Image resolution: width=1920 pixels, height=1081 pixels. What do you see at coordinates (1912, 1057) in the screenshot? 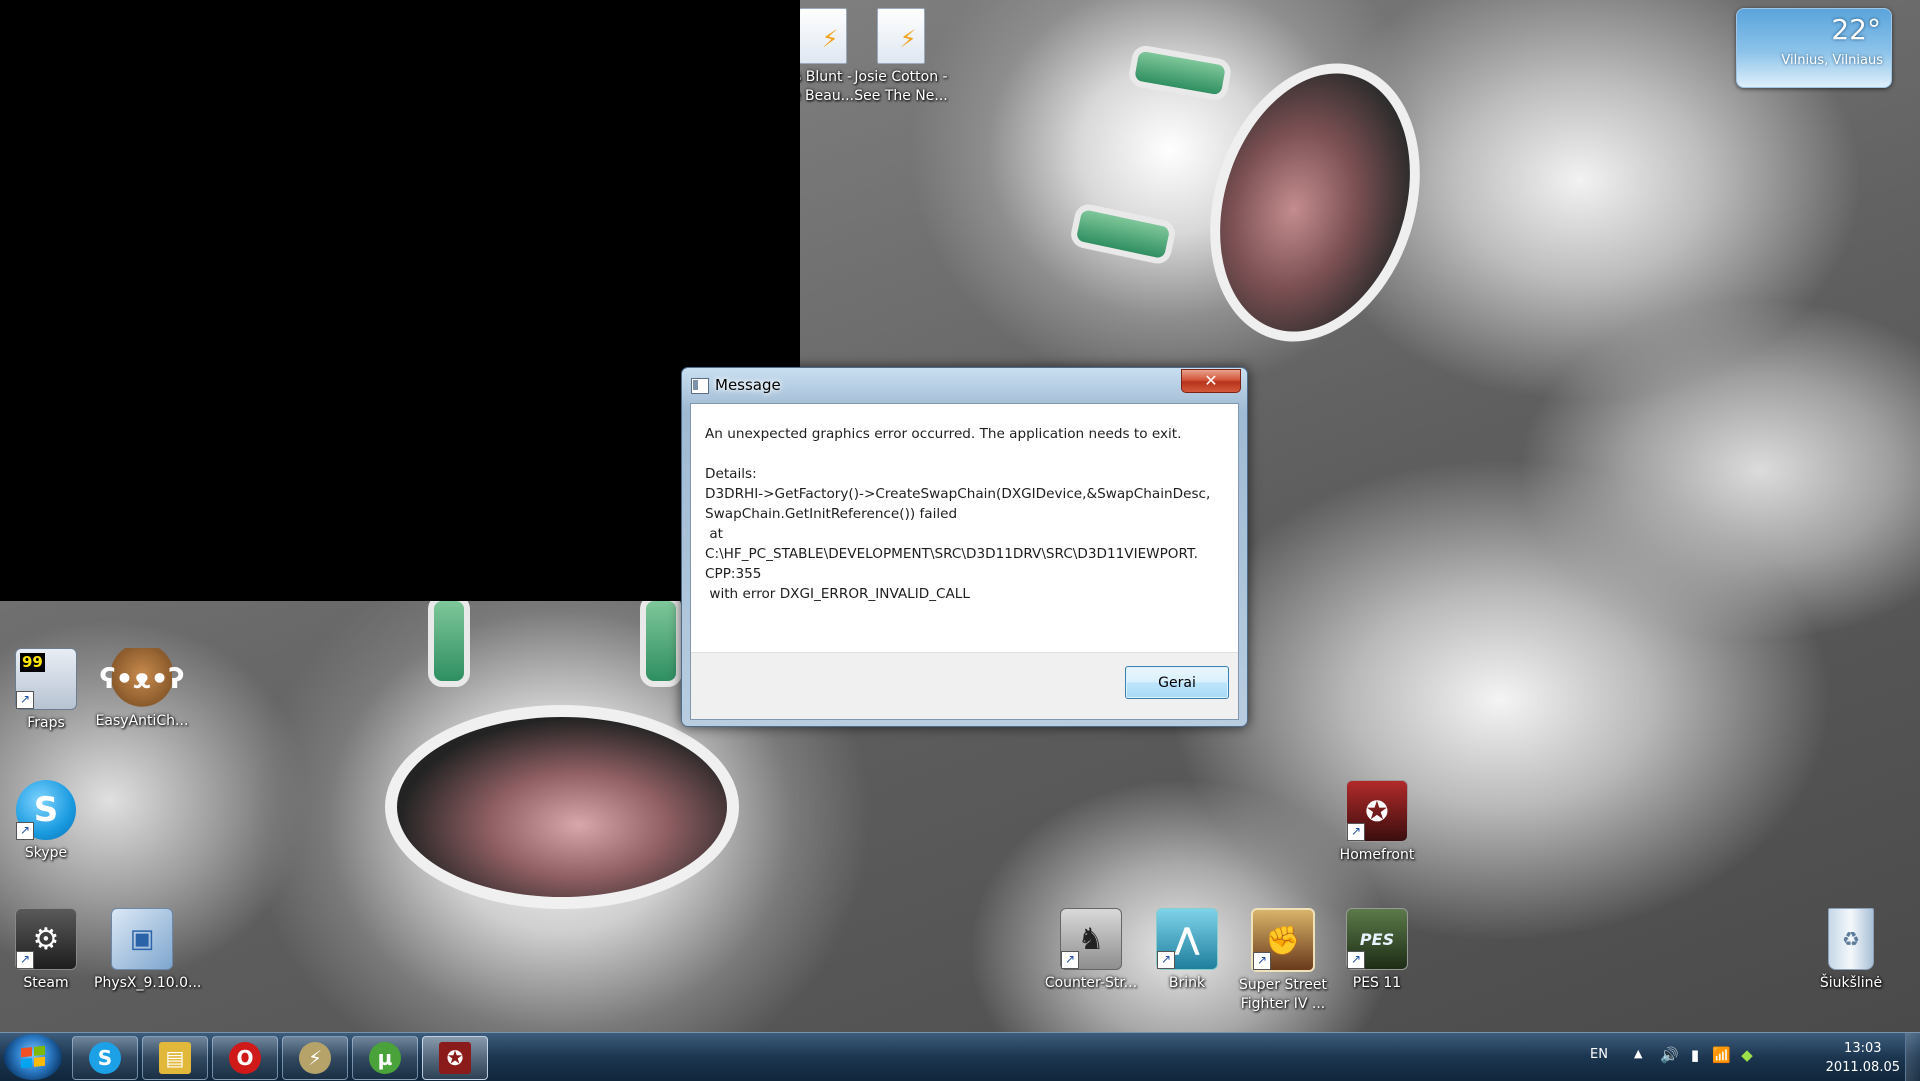
I see `show-desktop-button` at bounding box center [1912, 1057].